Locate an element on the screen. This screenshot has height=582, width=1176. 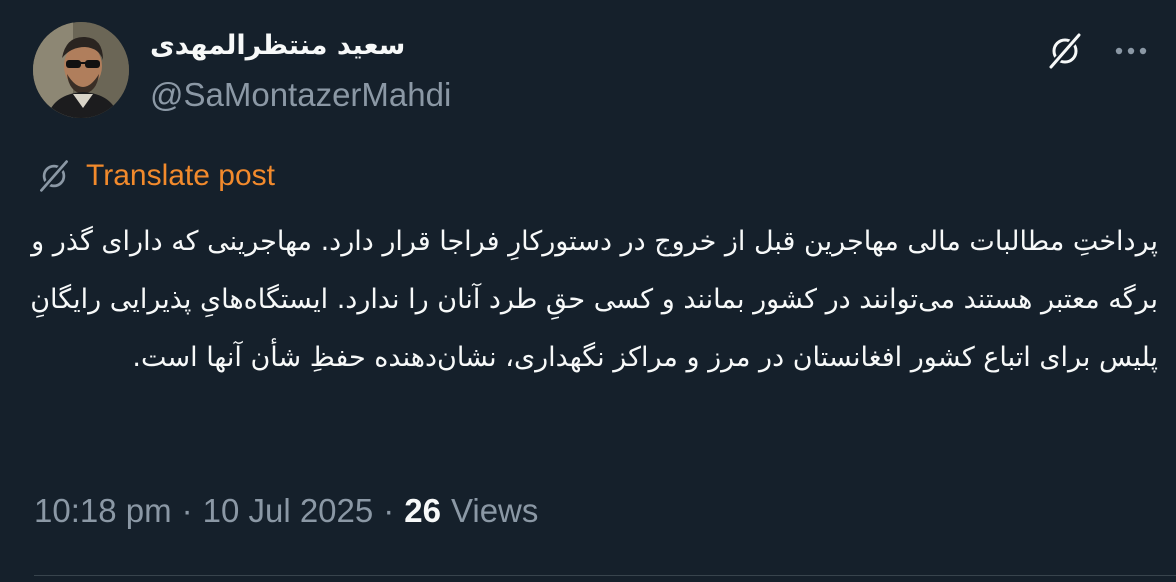
translate-post-row: Translate post is located at coordinates (154, 176).